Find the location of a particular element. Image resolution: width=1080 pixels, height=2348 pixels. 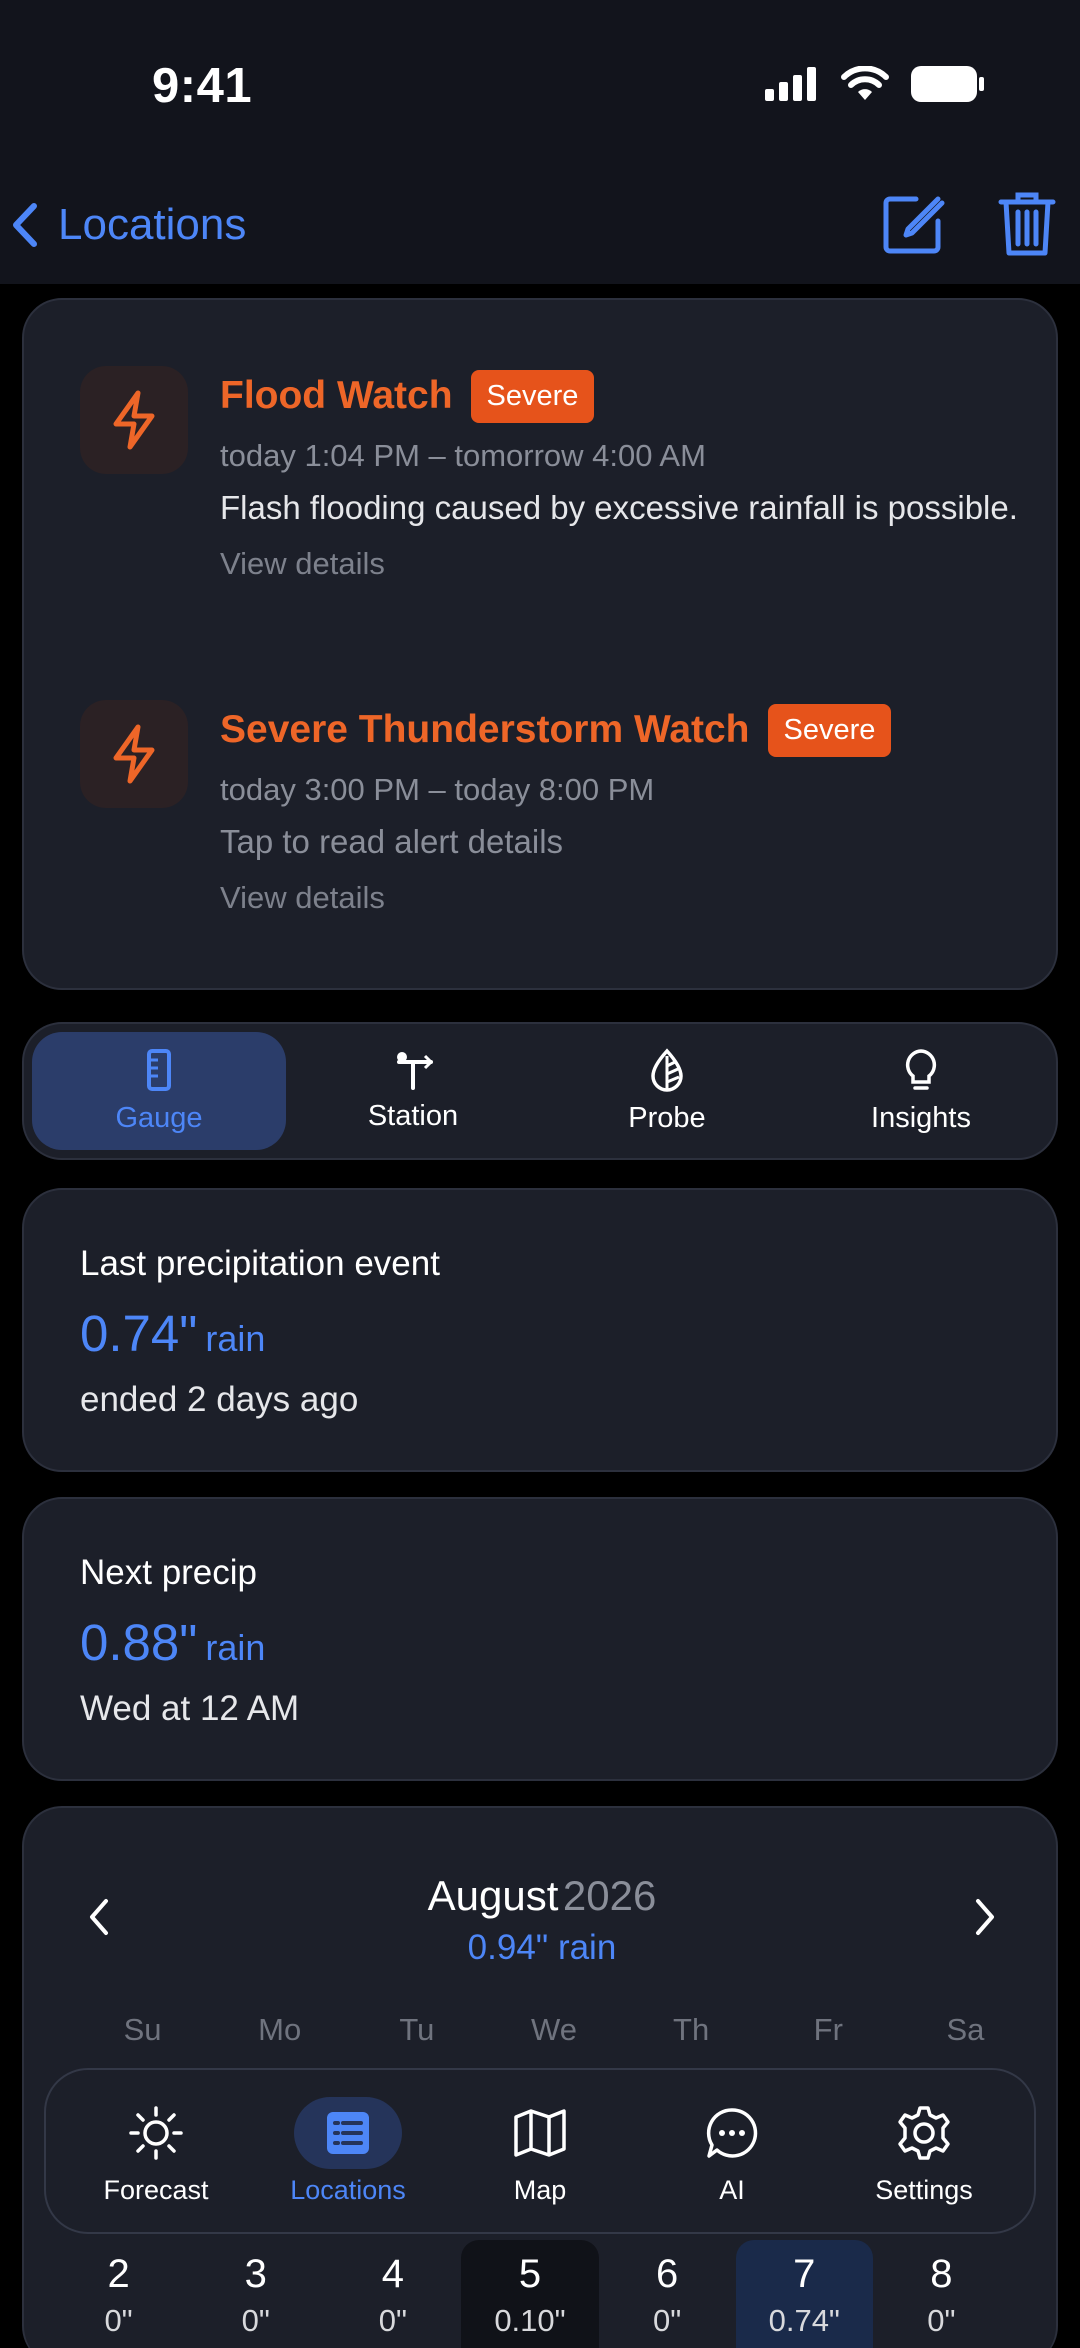

tabbar-settings: Settings is located at coordinates (924, 2151).